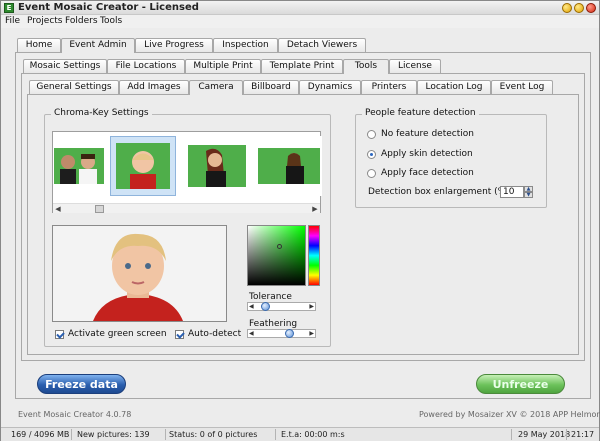 The height and width of the screenshot is (441, 600). I want to click on tolerance-slider-knob, so click(266, 306).